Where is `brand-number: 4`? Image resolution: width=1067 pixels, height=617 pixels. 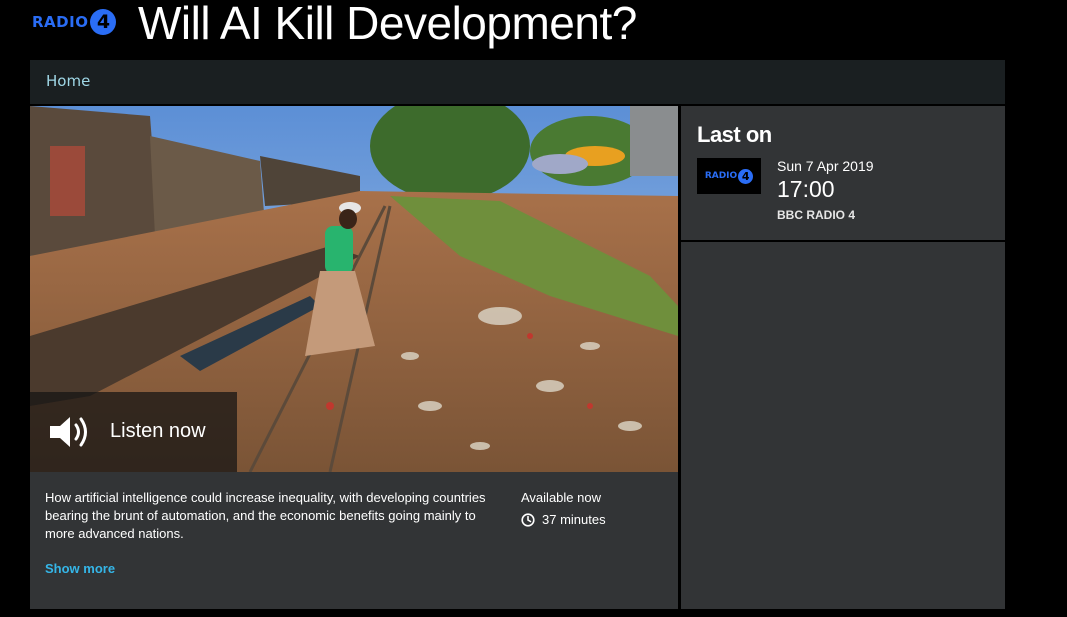
brand-number: 4 is located at coordinates (103, 22).